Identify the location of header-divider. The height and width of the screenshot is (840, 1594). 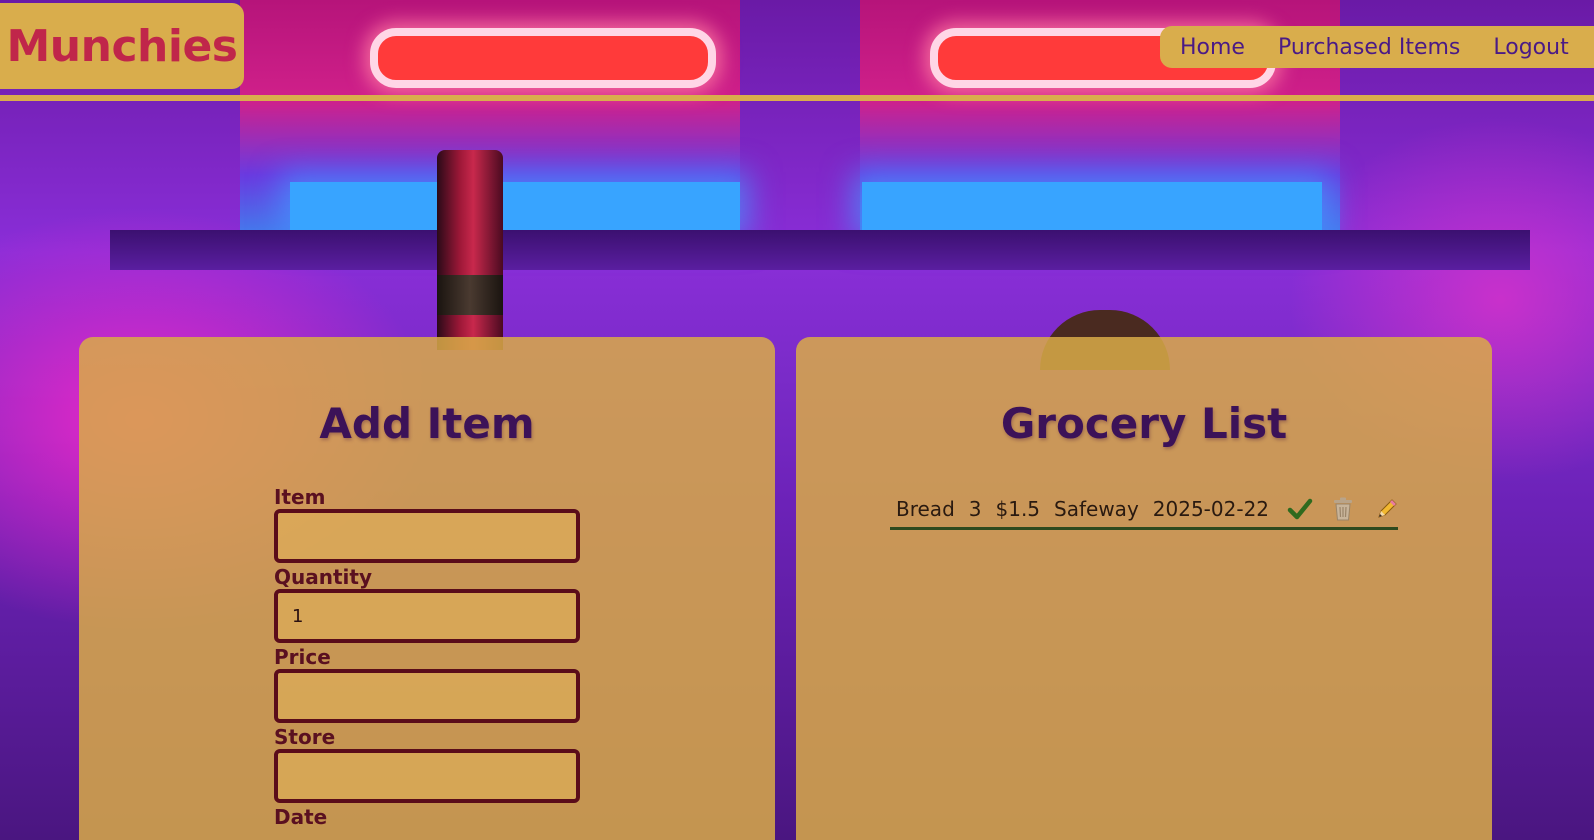
(797, 98).